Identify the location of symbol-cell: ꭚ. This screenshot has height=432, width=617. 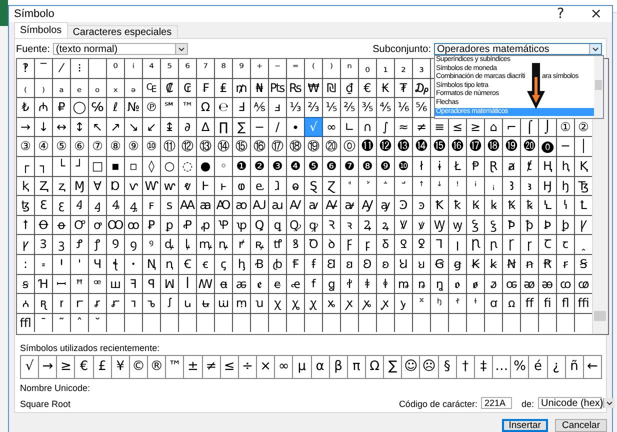
(403, 303).